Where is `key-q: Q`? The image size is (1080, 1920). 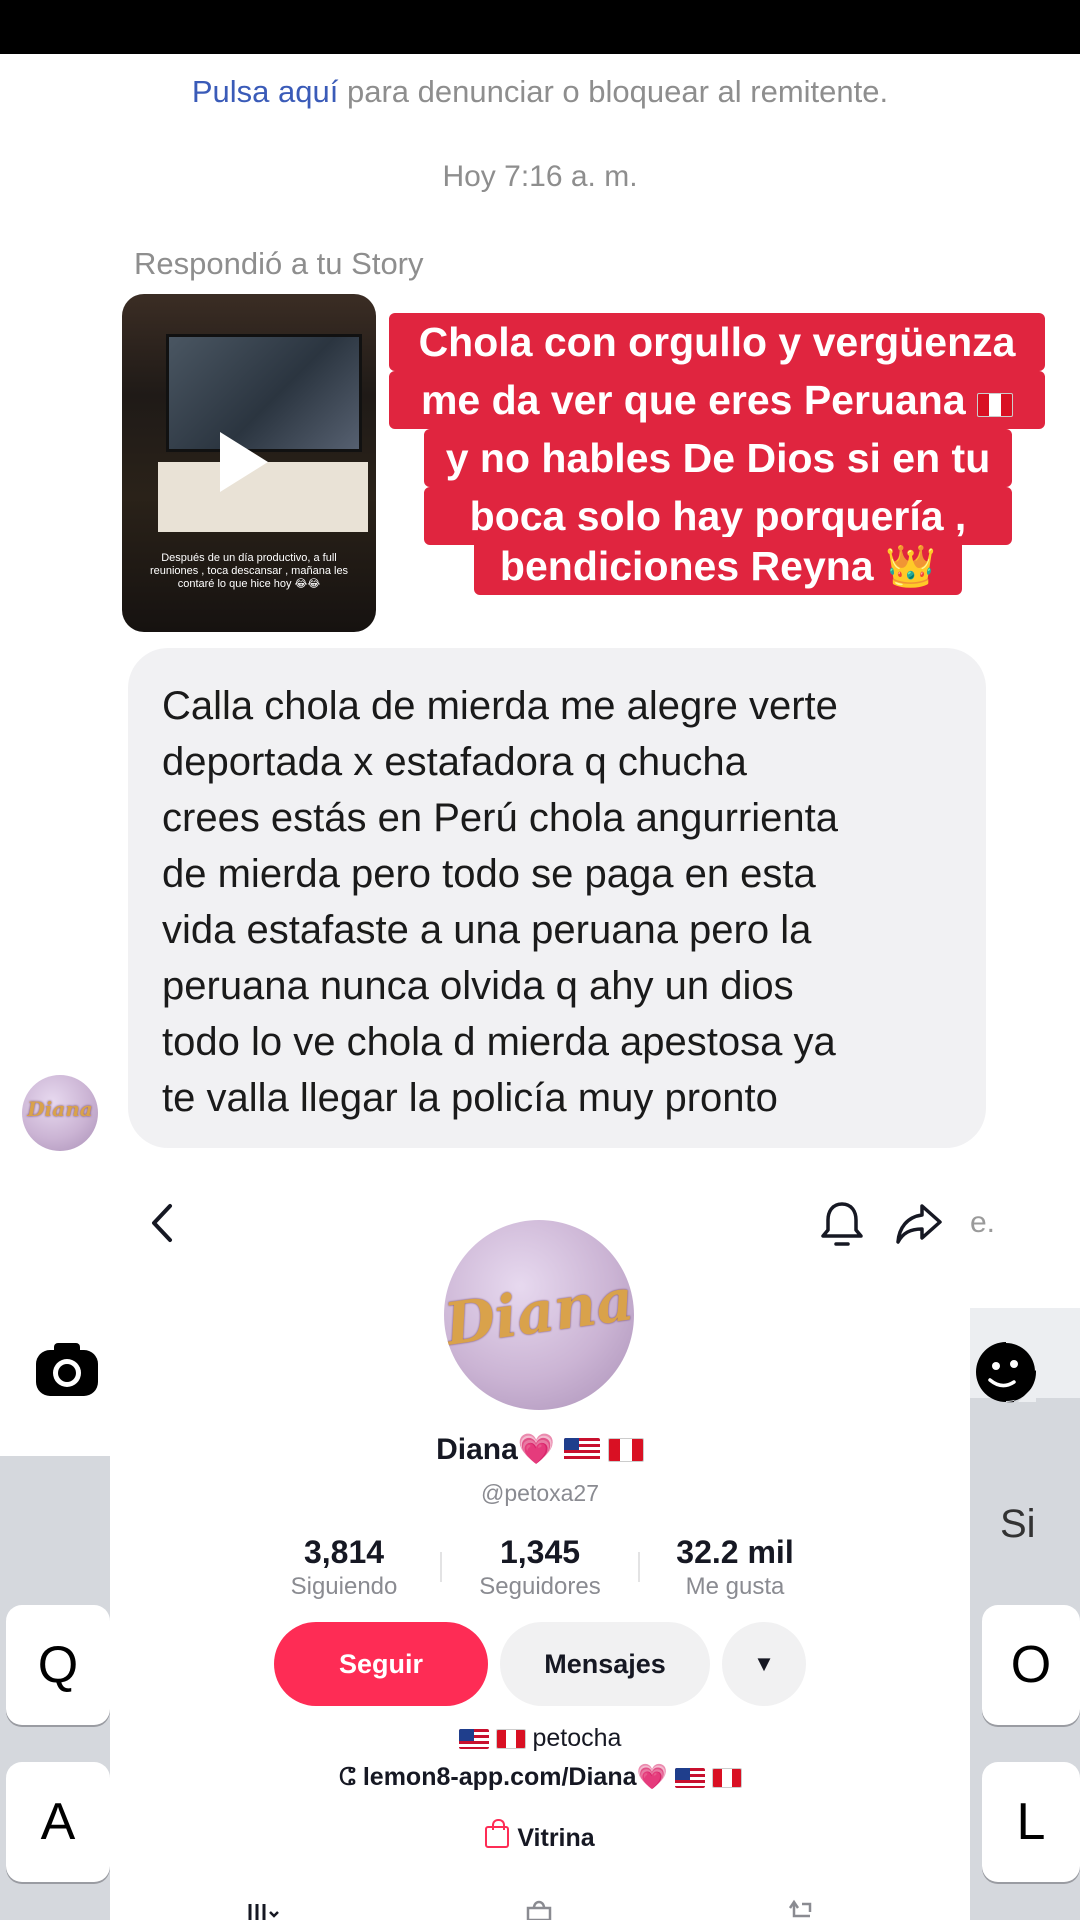 key-q: Q is located at coordinates (58, 1665).